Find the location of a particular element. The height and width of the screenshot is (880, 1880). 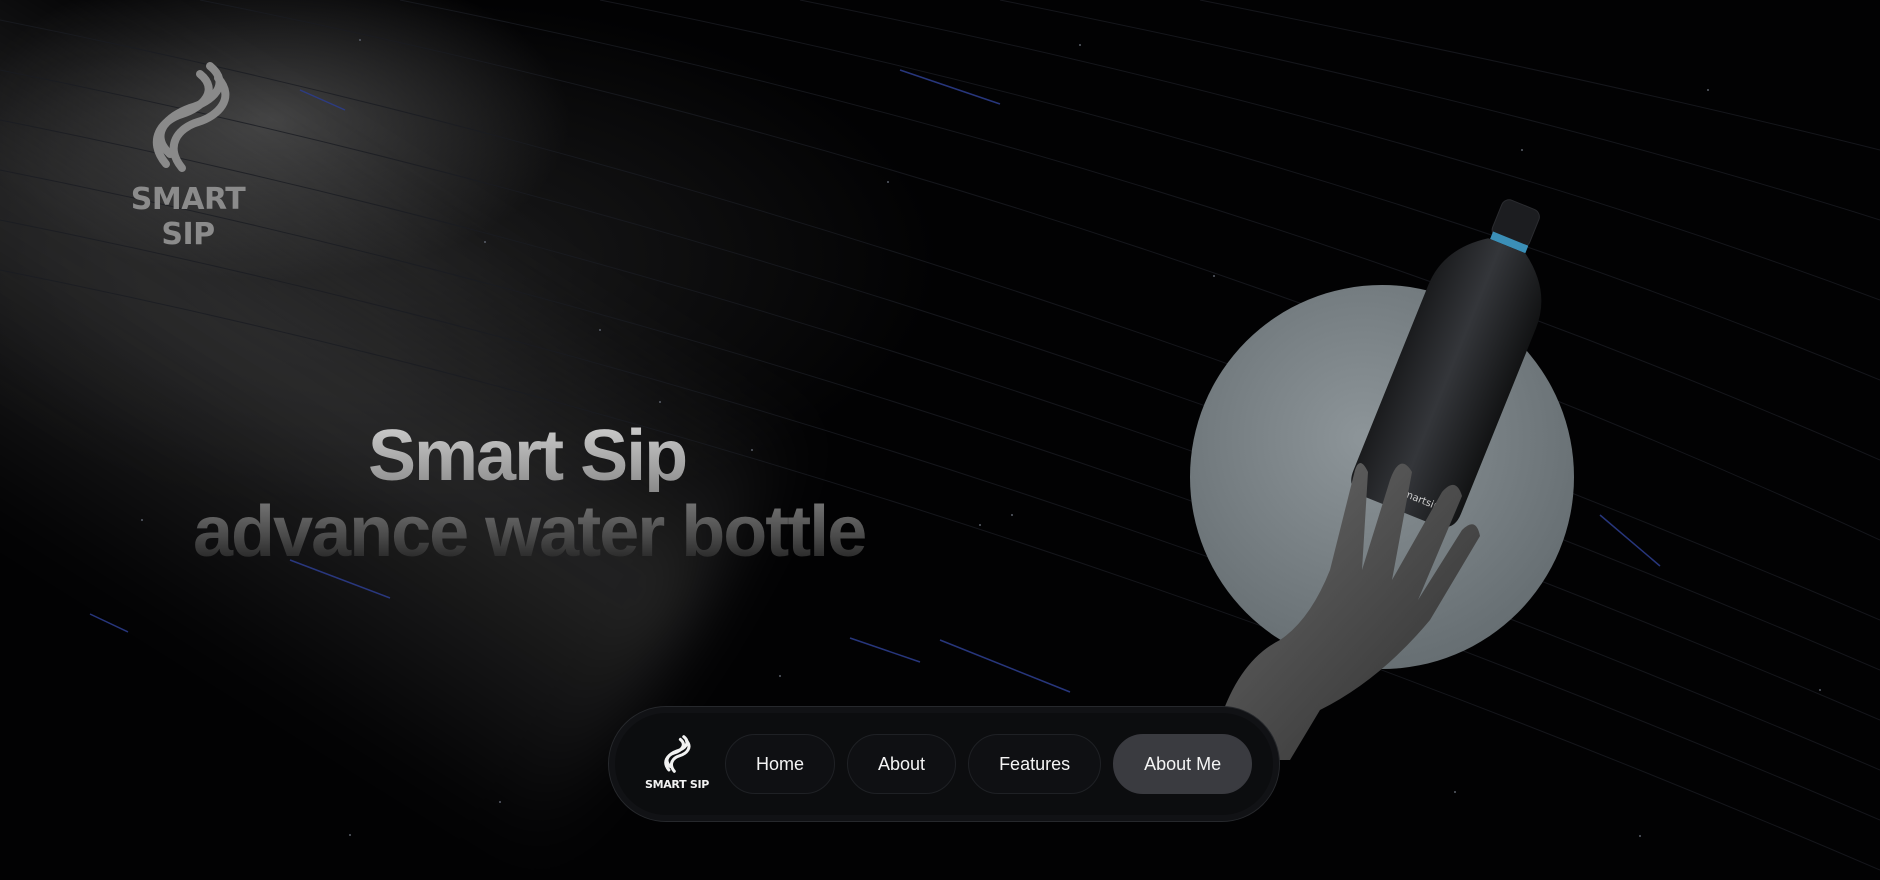

nav-logo: SMART SIP is located at coordinates (677, 764).